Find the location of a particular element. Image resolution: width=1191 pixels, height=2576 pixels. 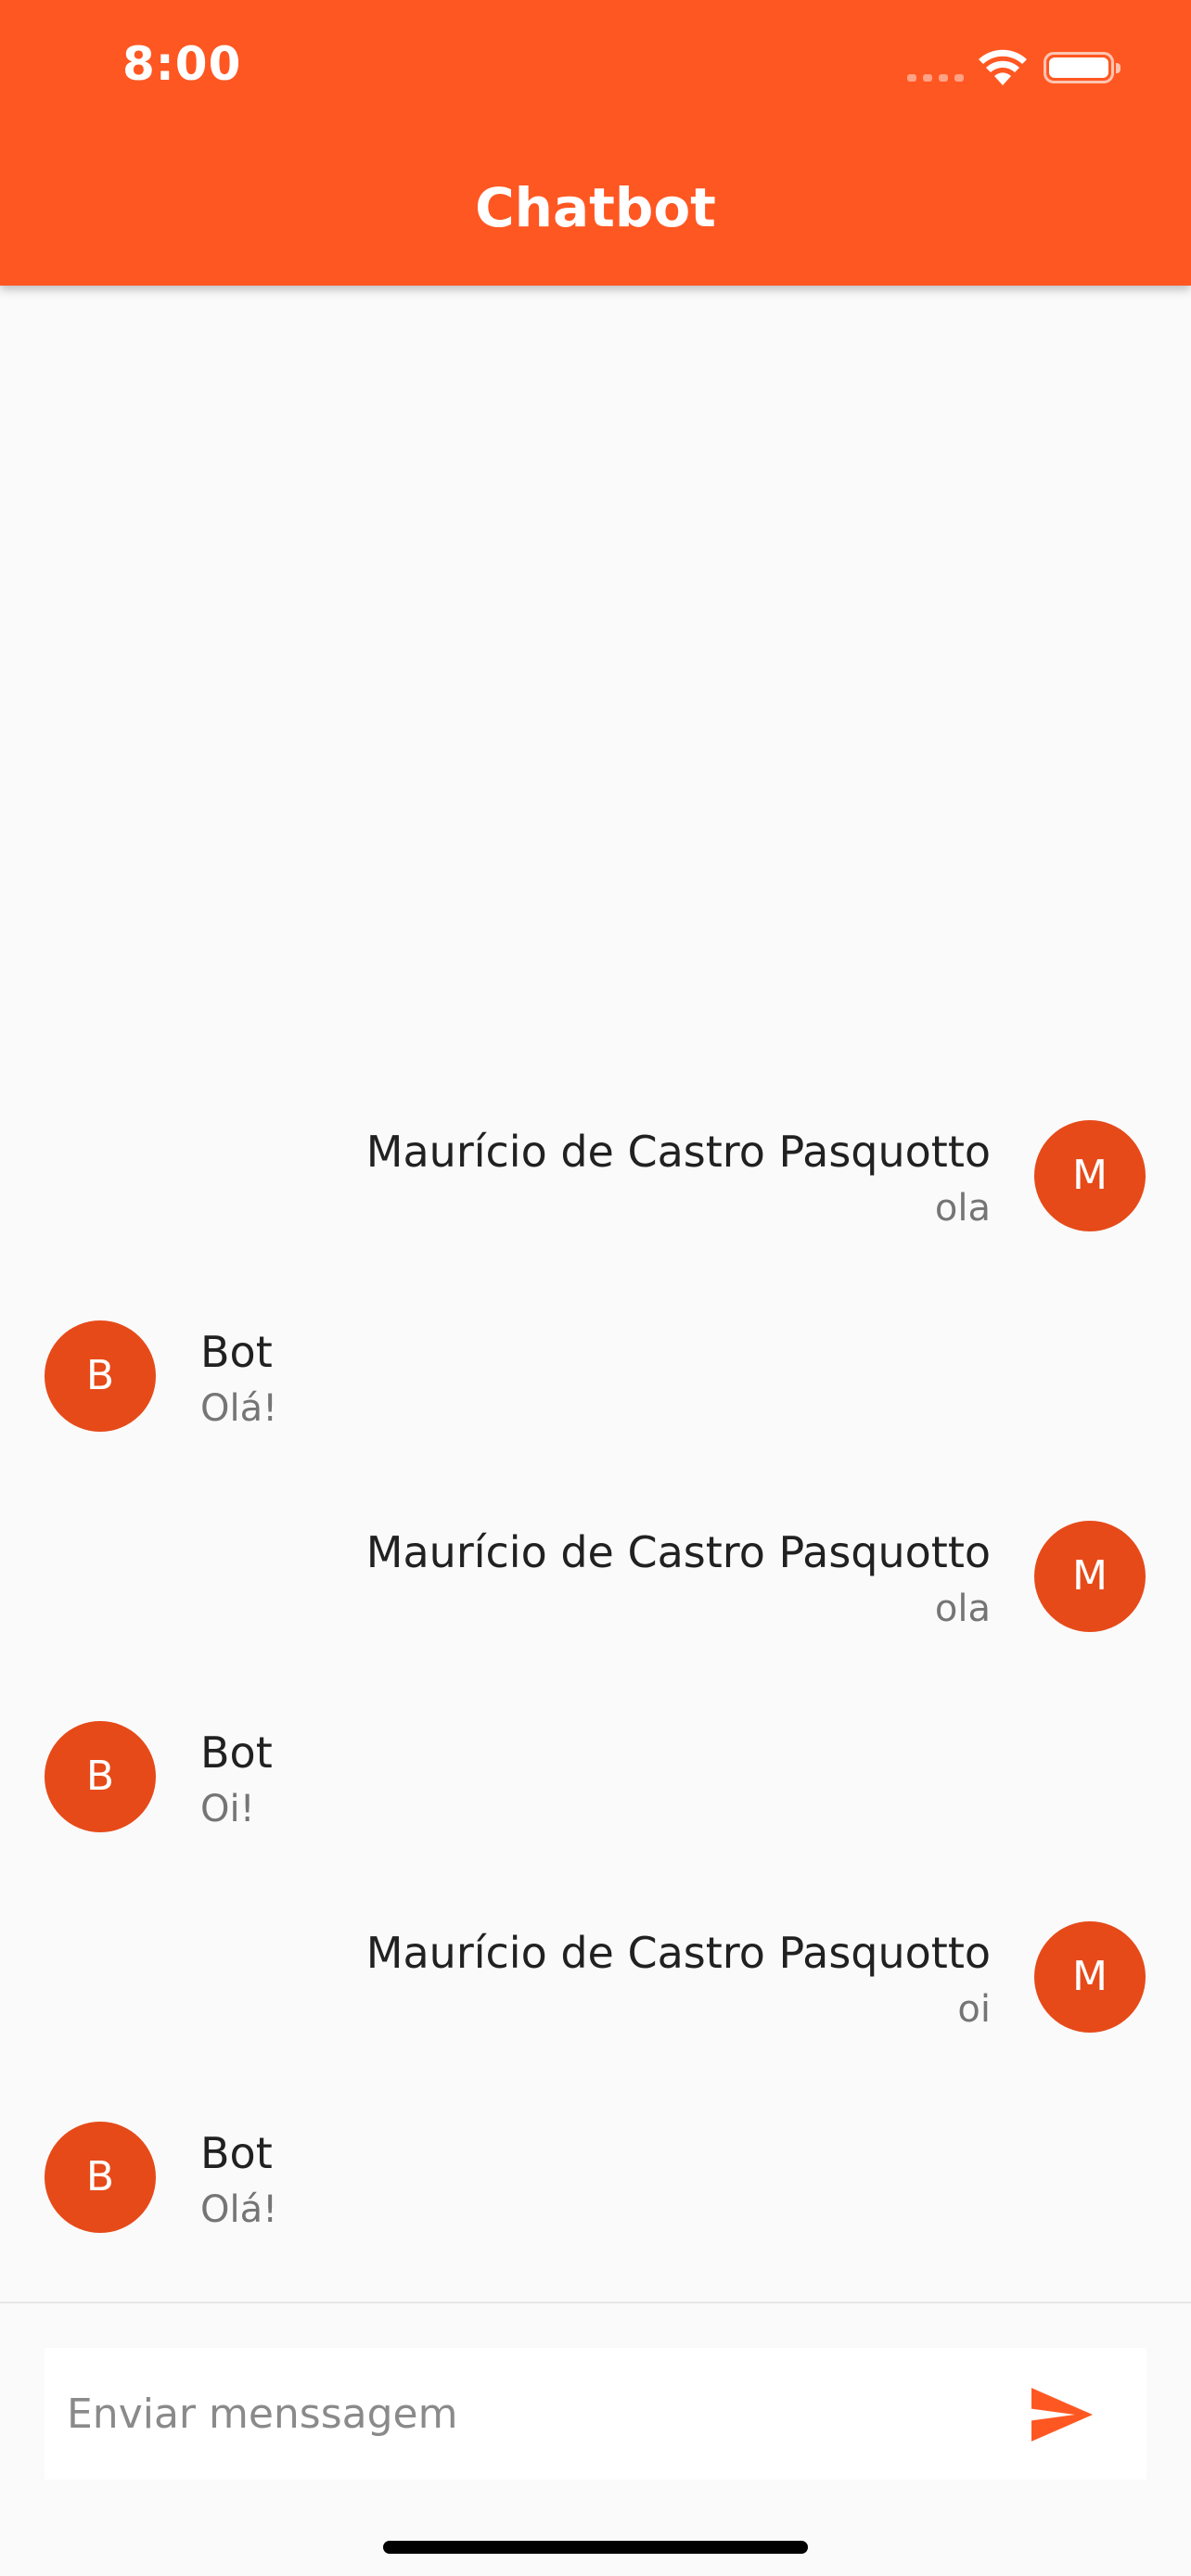

message-composer is located at coordinates (595, 2414).